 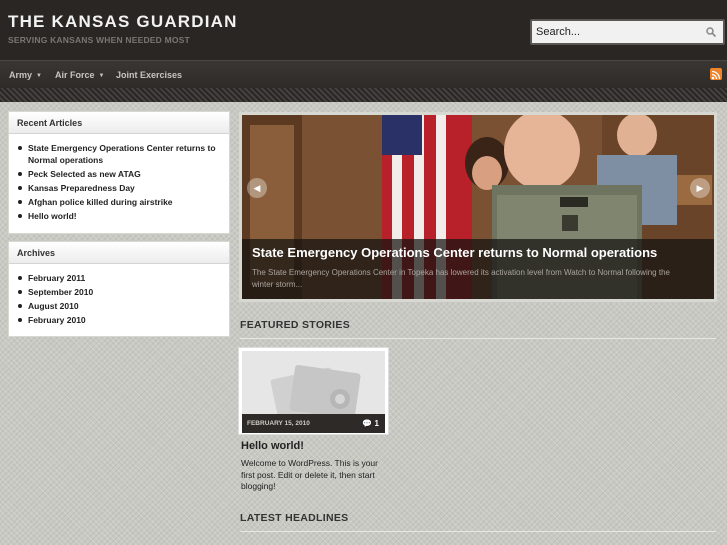 What do you see at coordinates (119, 253) in the screenshot?
I see `widget-title: Archives` at bounding box center [119, 253].